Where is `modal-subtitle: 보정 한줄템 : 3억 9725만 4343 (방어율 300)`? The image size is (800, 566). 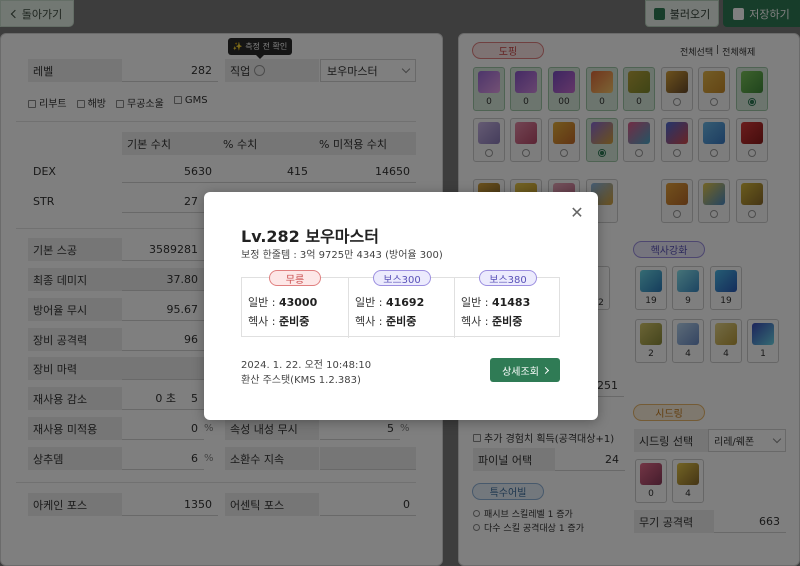 modal-subtitle: 보정 한줄템 : 3억 9725만 4343 (방어율 300) is located at coordinates (342, 255).